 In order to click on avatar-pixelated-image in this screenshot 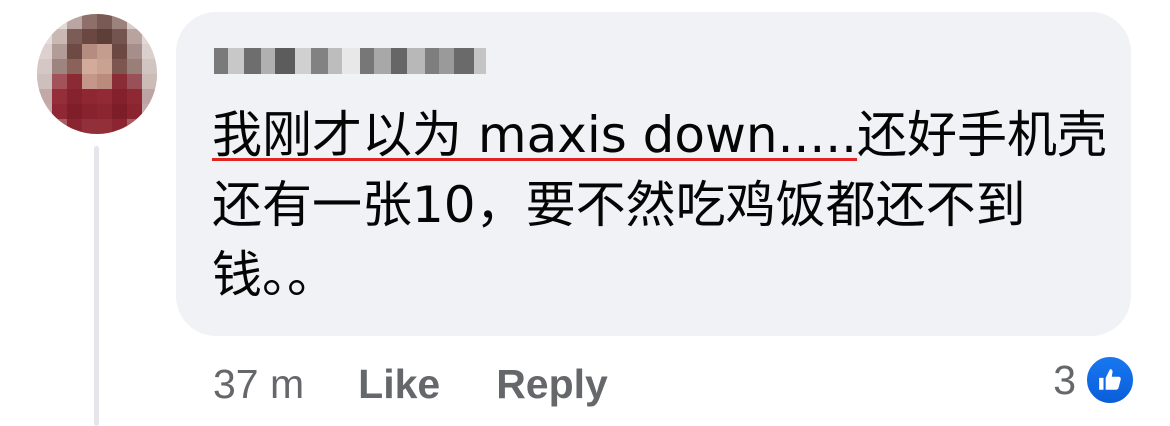, I will do `click(97, 74)`.